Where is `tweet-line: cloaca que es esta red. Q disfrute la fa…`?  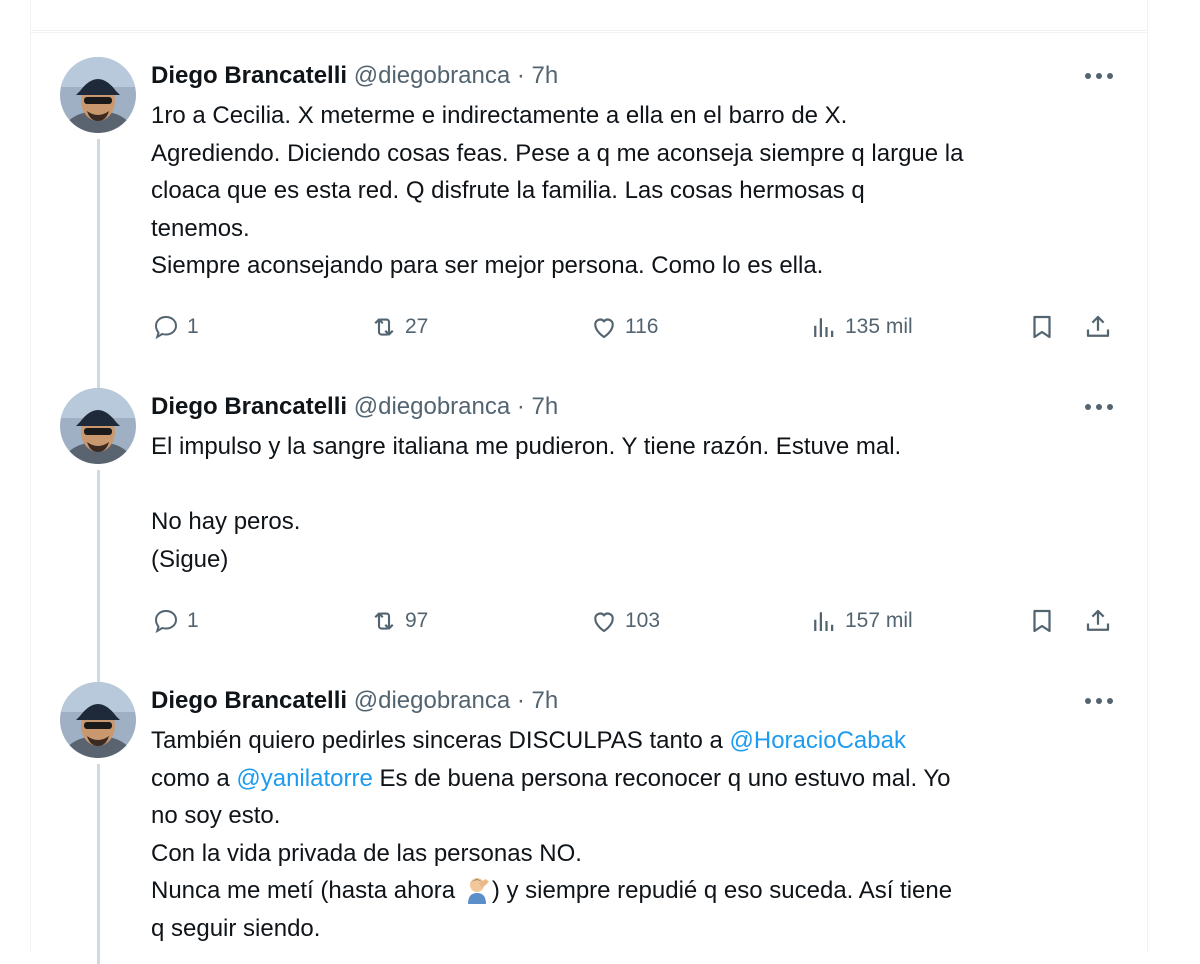
tweet-line: cloaca que es esta red. Q disfrute la fa… is located at coordinates (508, 190).